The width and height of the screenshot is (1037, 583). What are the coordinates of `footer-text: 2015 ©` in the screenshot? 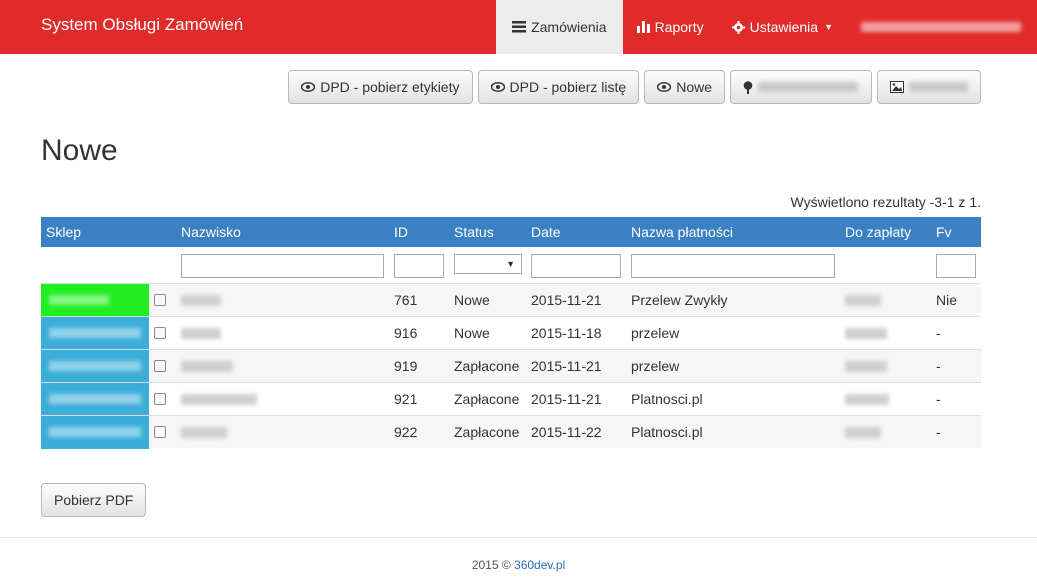 It's located at (491, 565).